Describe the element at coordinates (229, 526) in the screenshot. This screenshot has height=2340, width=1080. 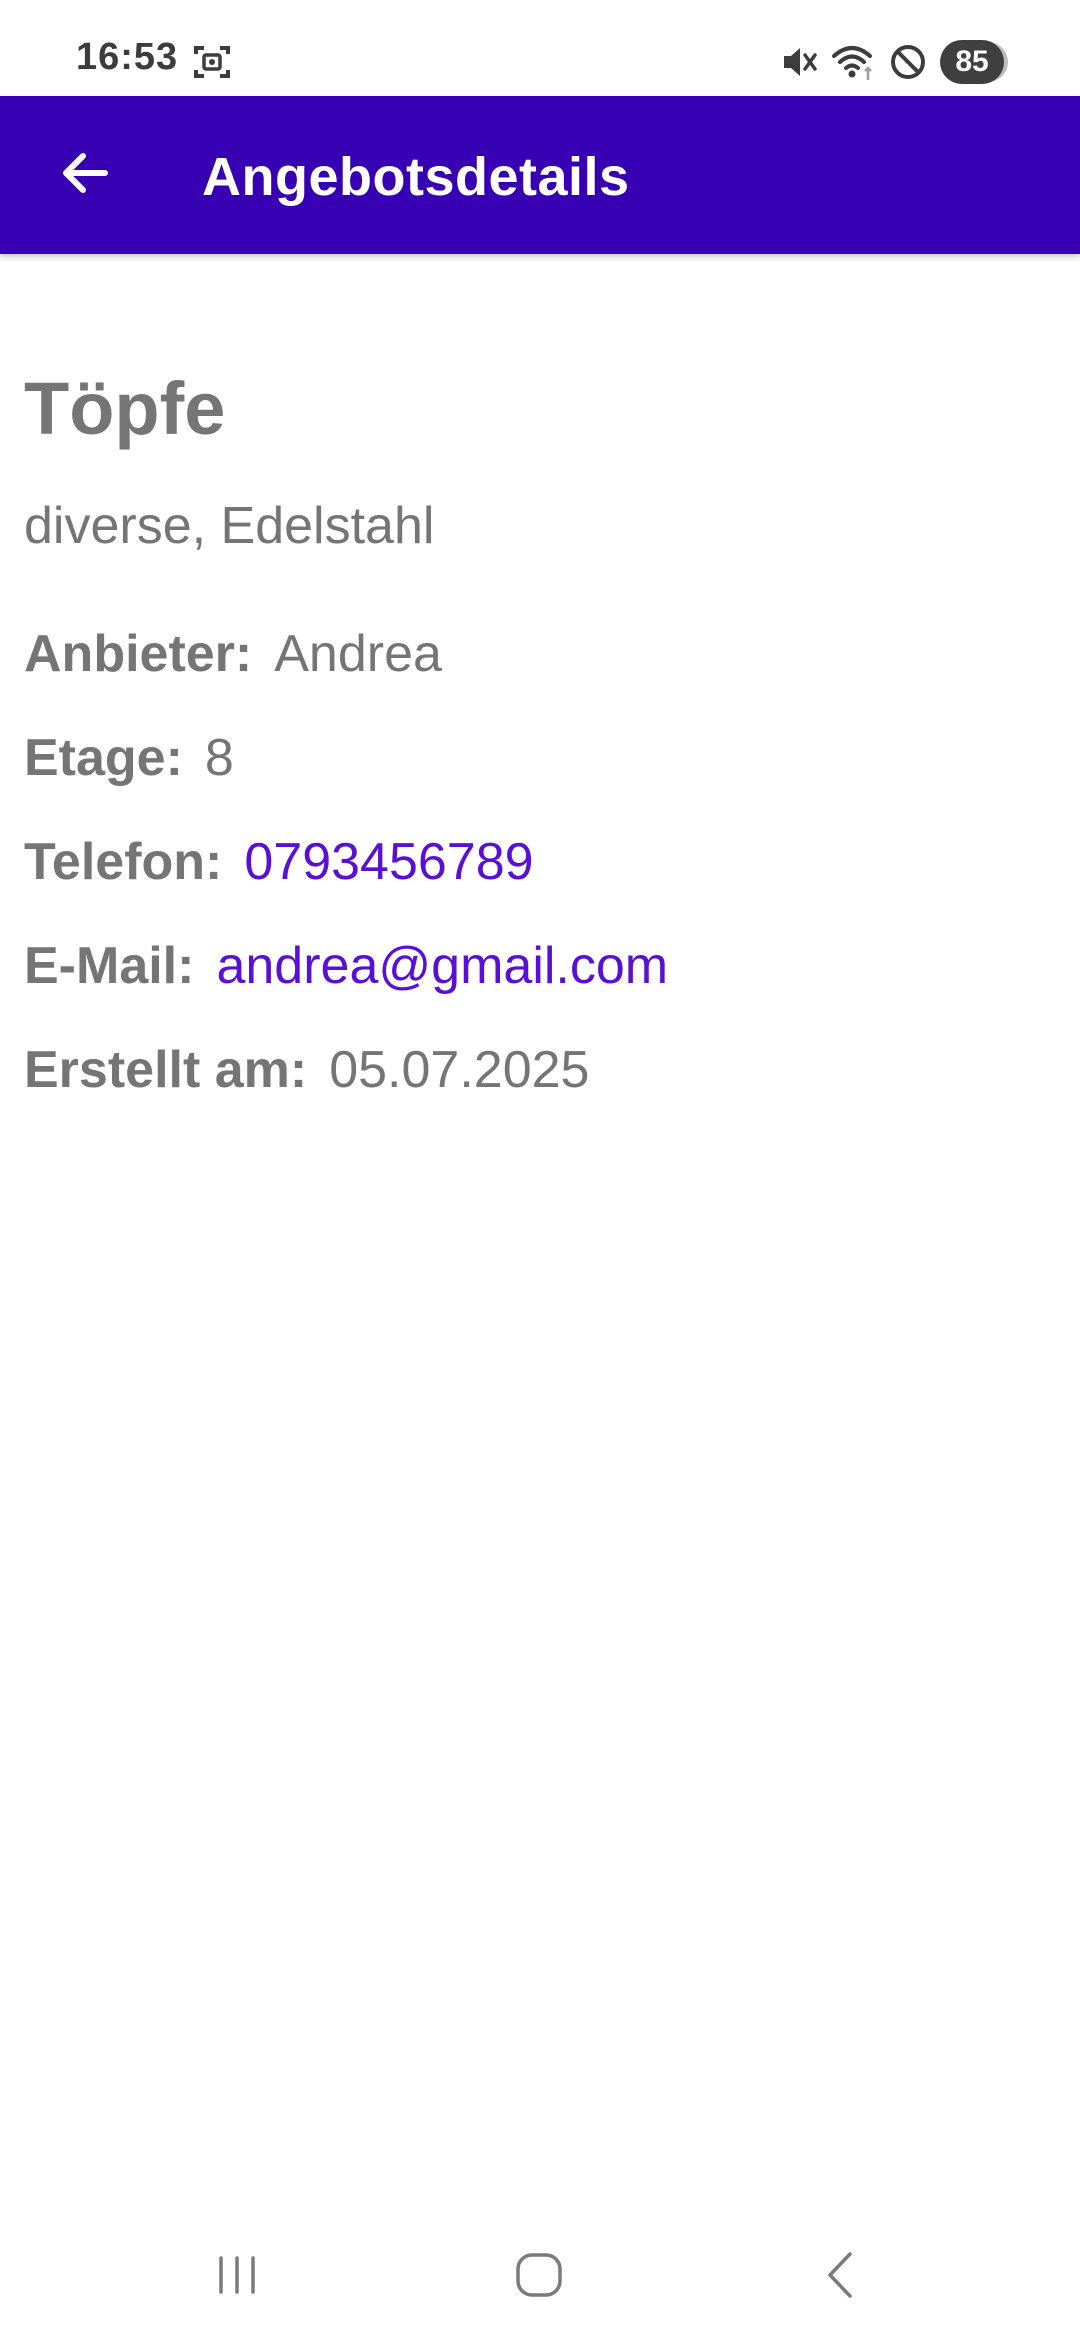
I see `offer-description: diverse, Edelstahl` at that location.